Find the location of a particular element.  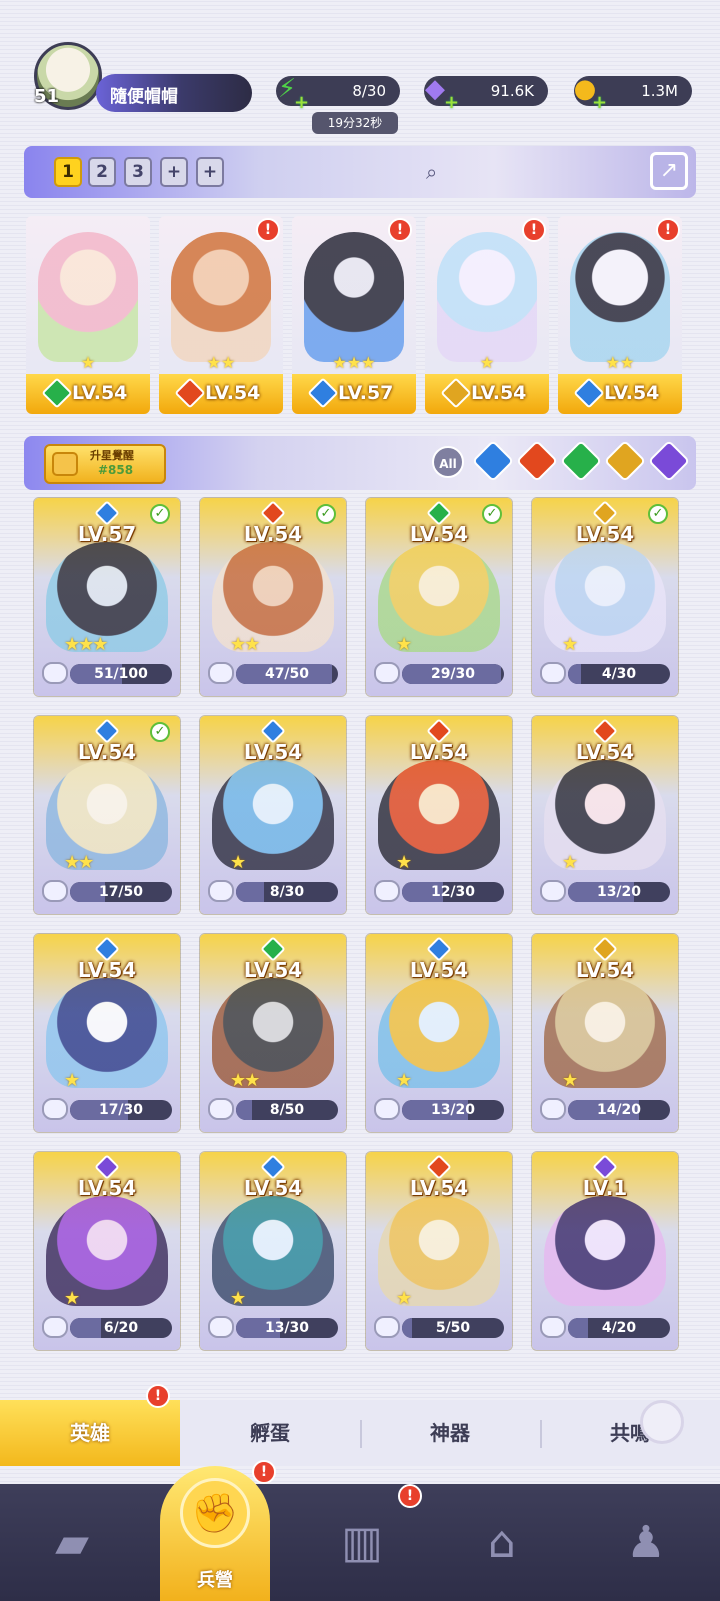

shard-progress-text: 29/30 is located at coordinates (453, 674).